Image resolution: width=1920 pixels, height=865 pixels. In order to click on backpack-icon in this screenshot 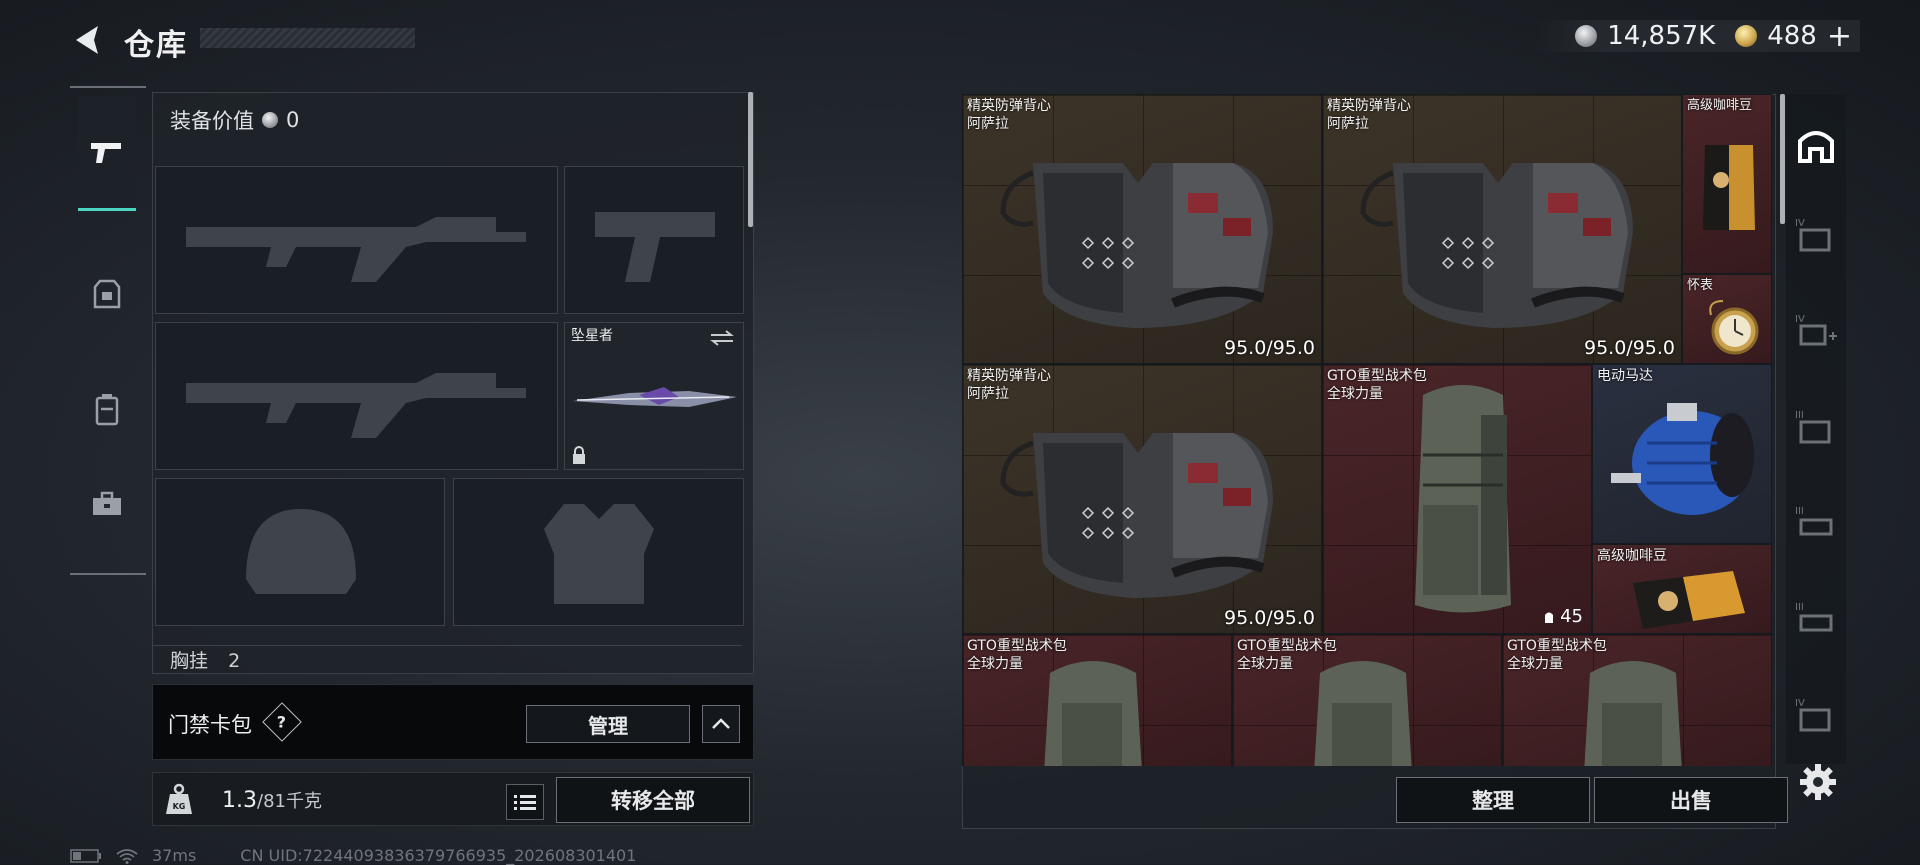, I will do `click(107, 410)`.